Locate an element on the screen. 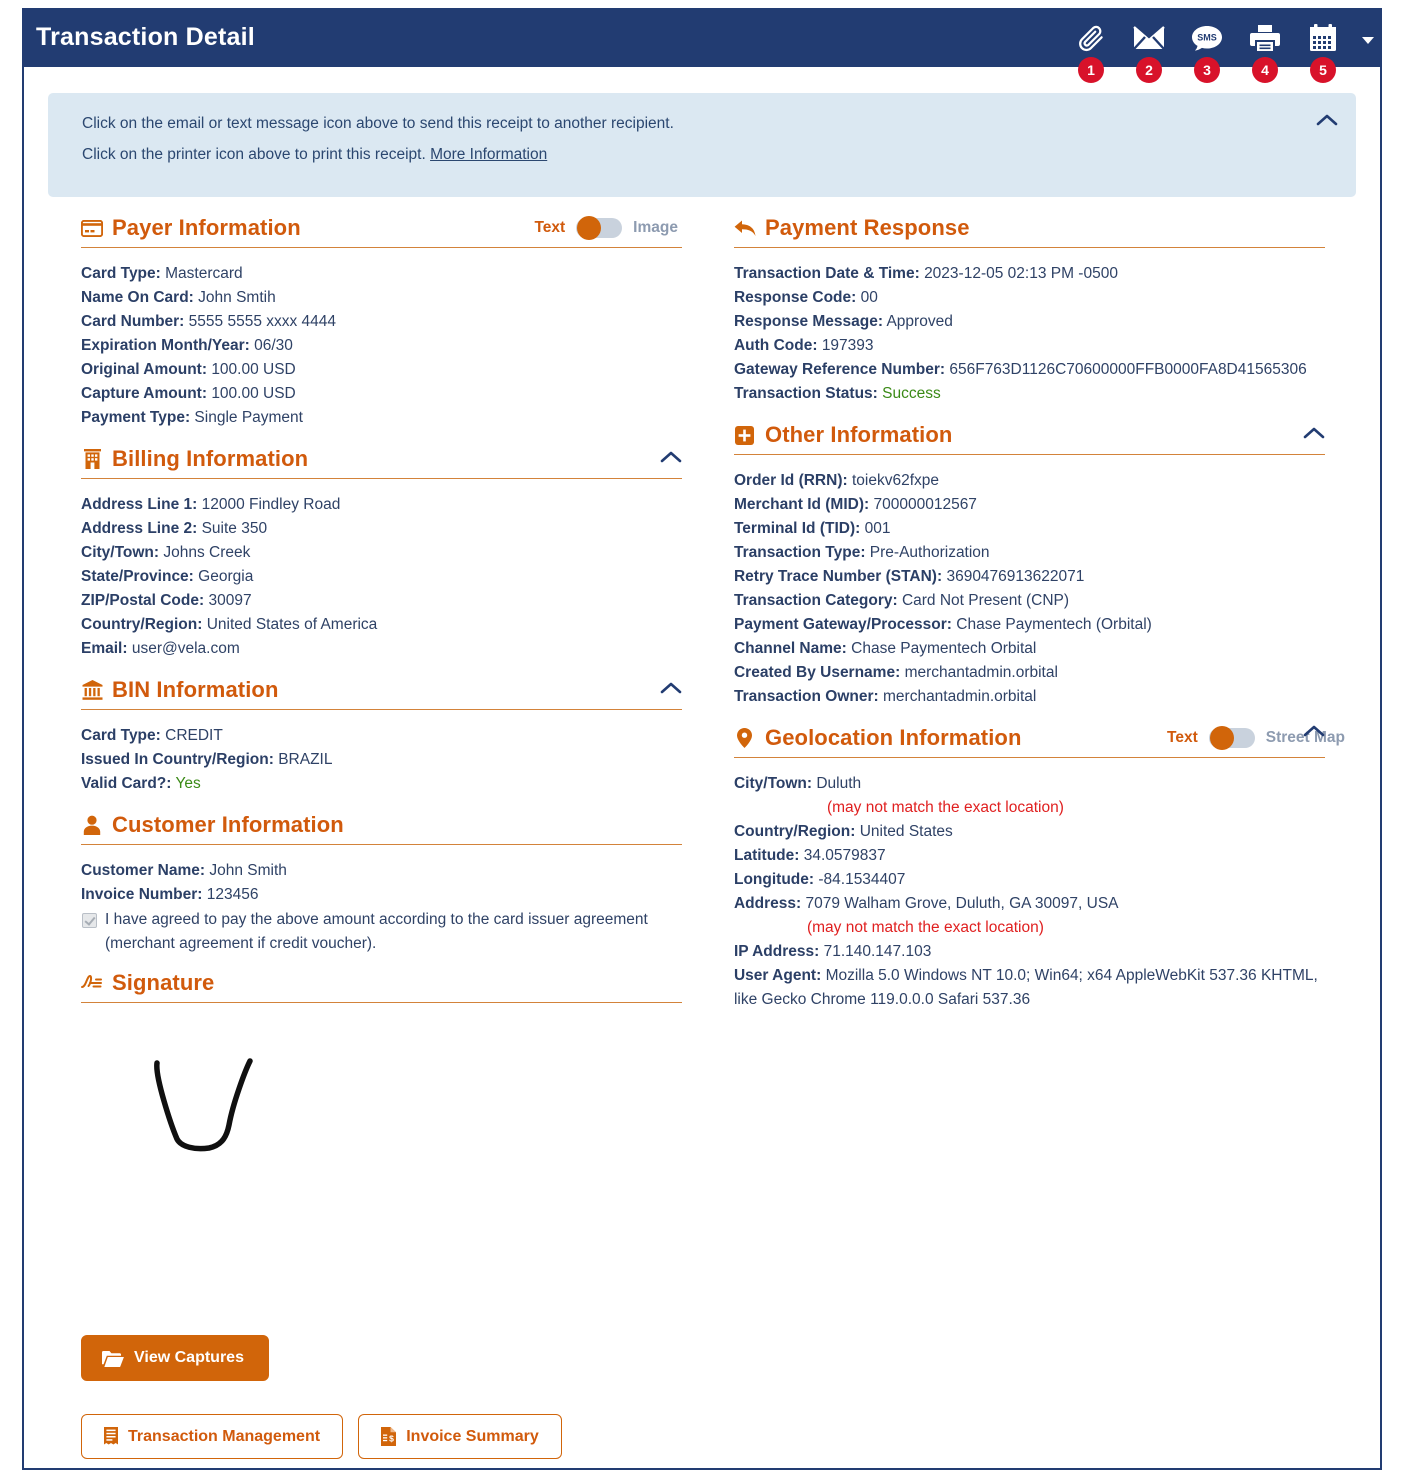  geolocation-collapse-chevron-icon is located at coordinates (1314, 733).